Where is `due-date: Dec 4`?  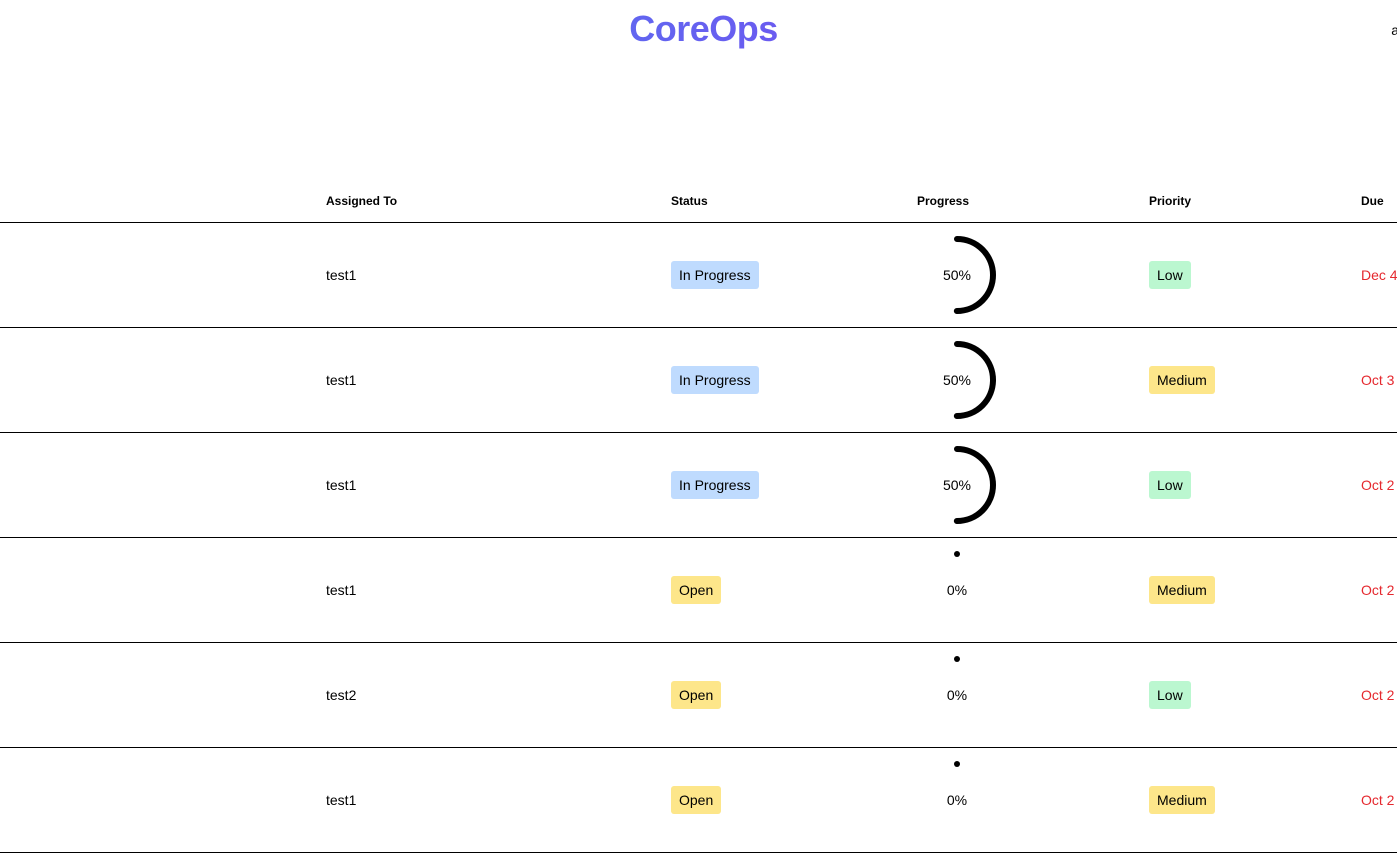 due-date: Dec 4 is located at coordinates (1379, 275).